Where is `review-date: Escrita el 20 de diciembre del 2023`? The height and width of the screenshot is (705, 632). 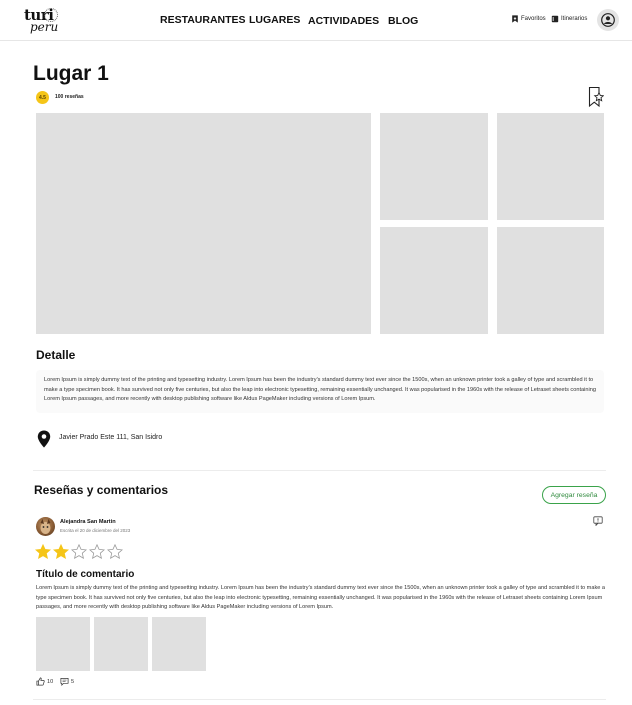 review-date: Escrita el 20 de diciembre del 2023 is located at coordinates (95, 530).